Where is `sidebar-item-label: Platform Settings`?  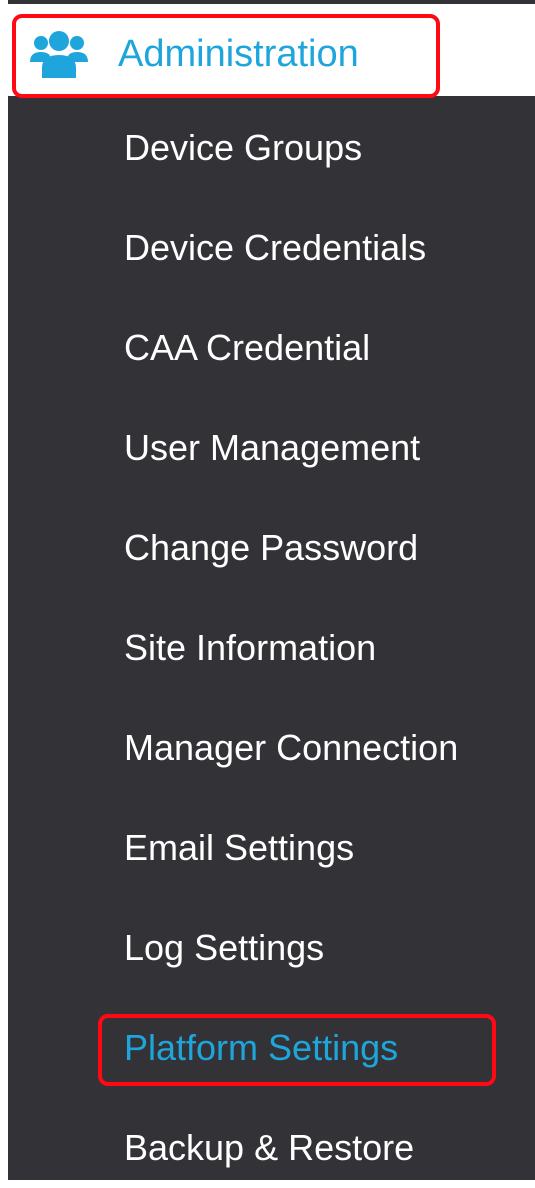
sidebar-item-label: Platform Settings is located at coordinates (261, 1047).